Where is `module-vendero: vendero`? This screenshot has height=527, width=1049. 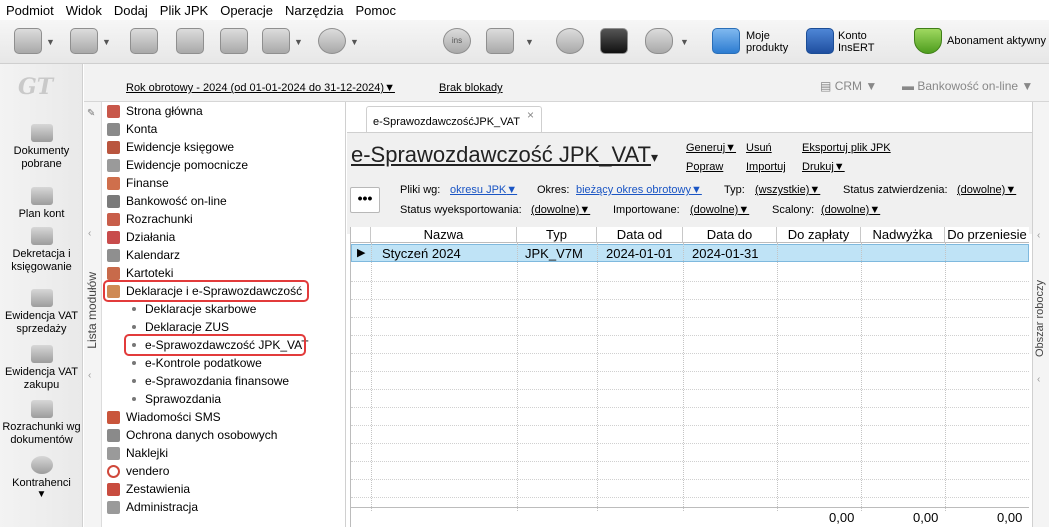
module-vendero: vendero is located at coordinates (138, 471).